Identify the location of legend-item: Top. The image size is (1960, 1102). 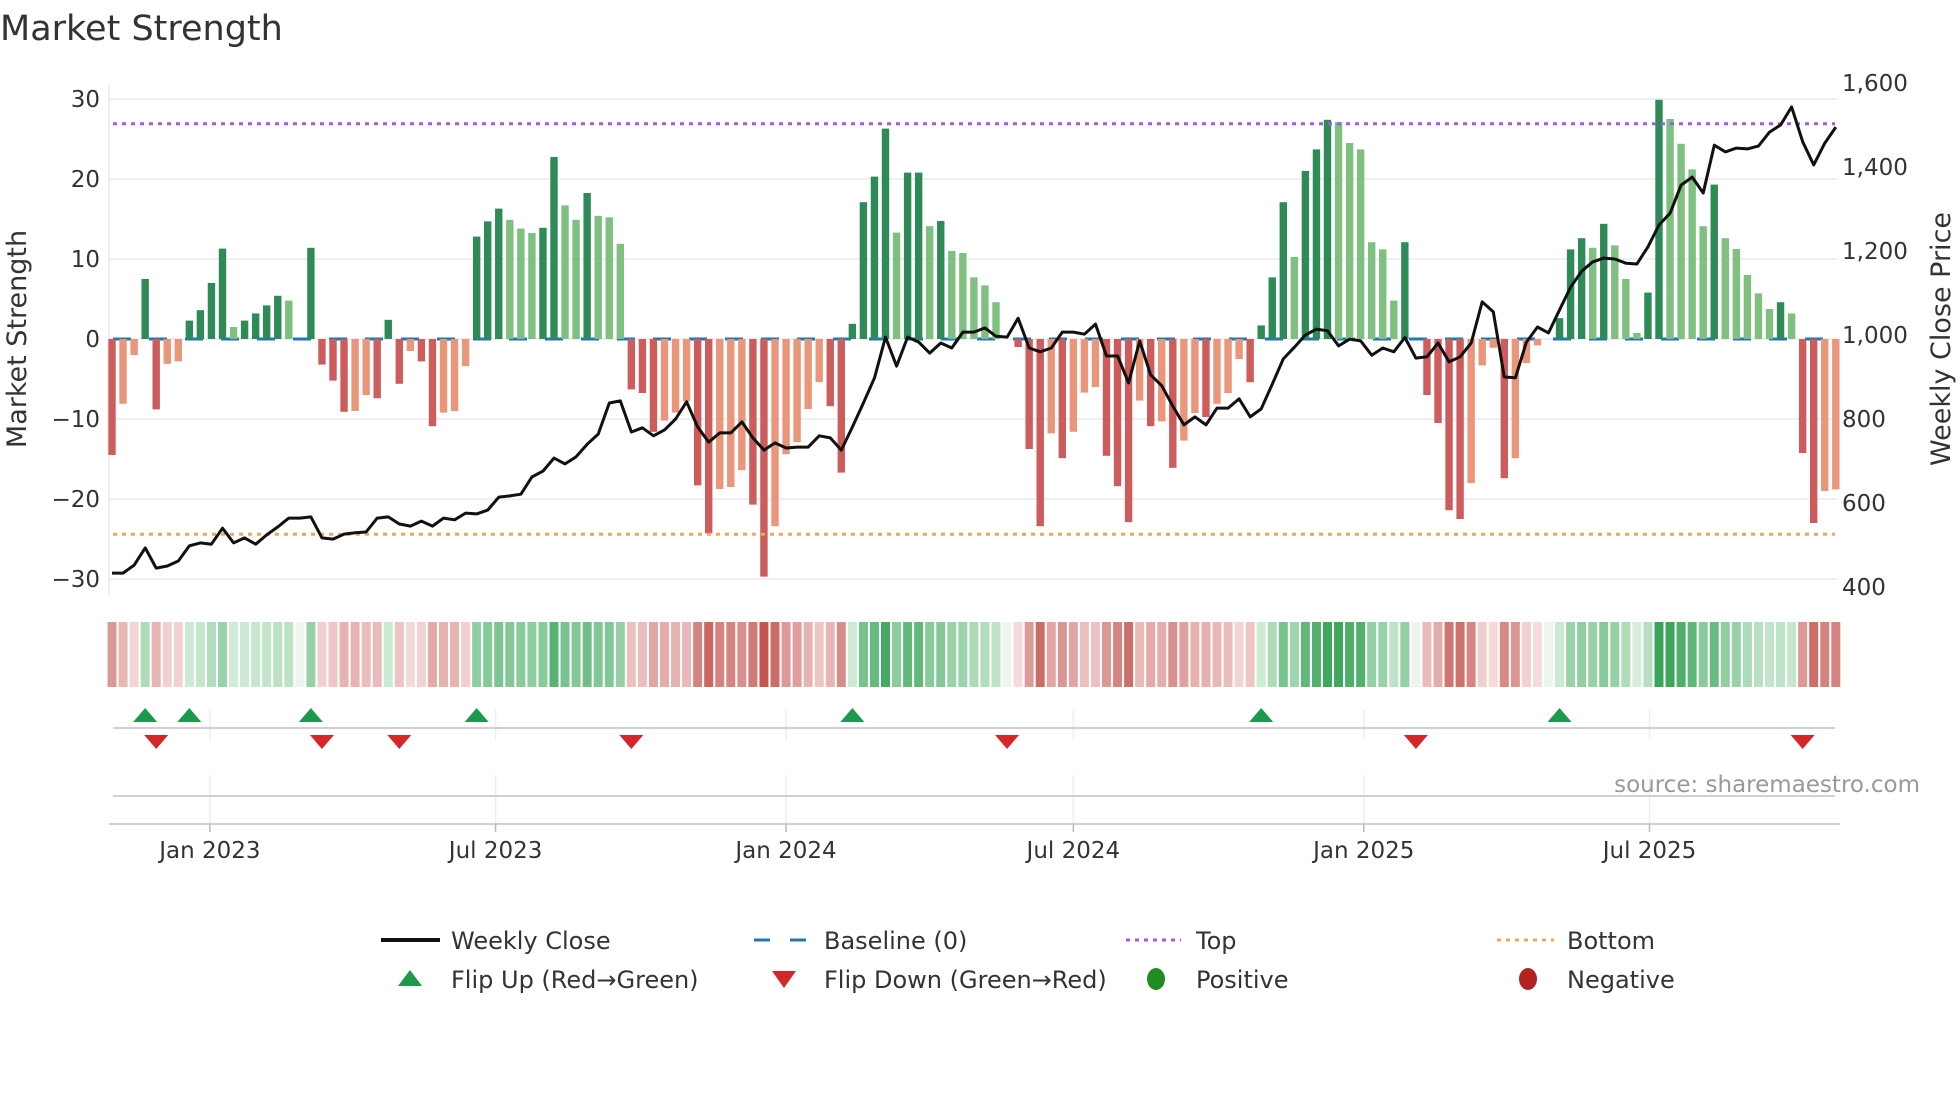
(1181, 941).